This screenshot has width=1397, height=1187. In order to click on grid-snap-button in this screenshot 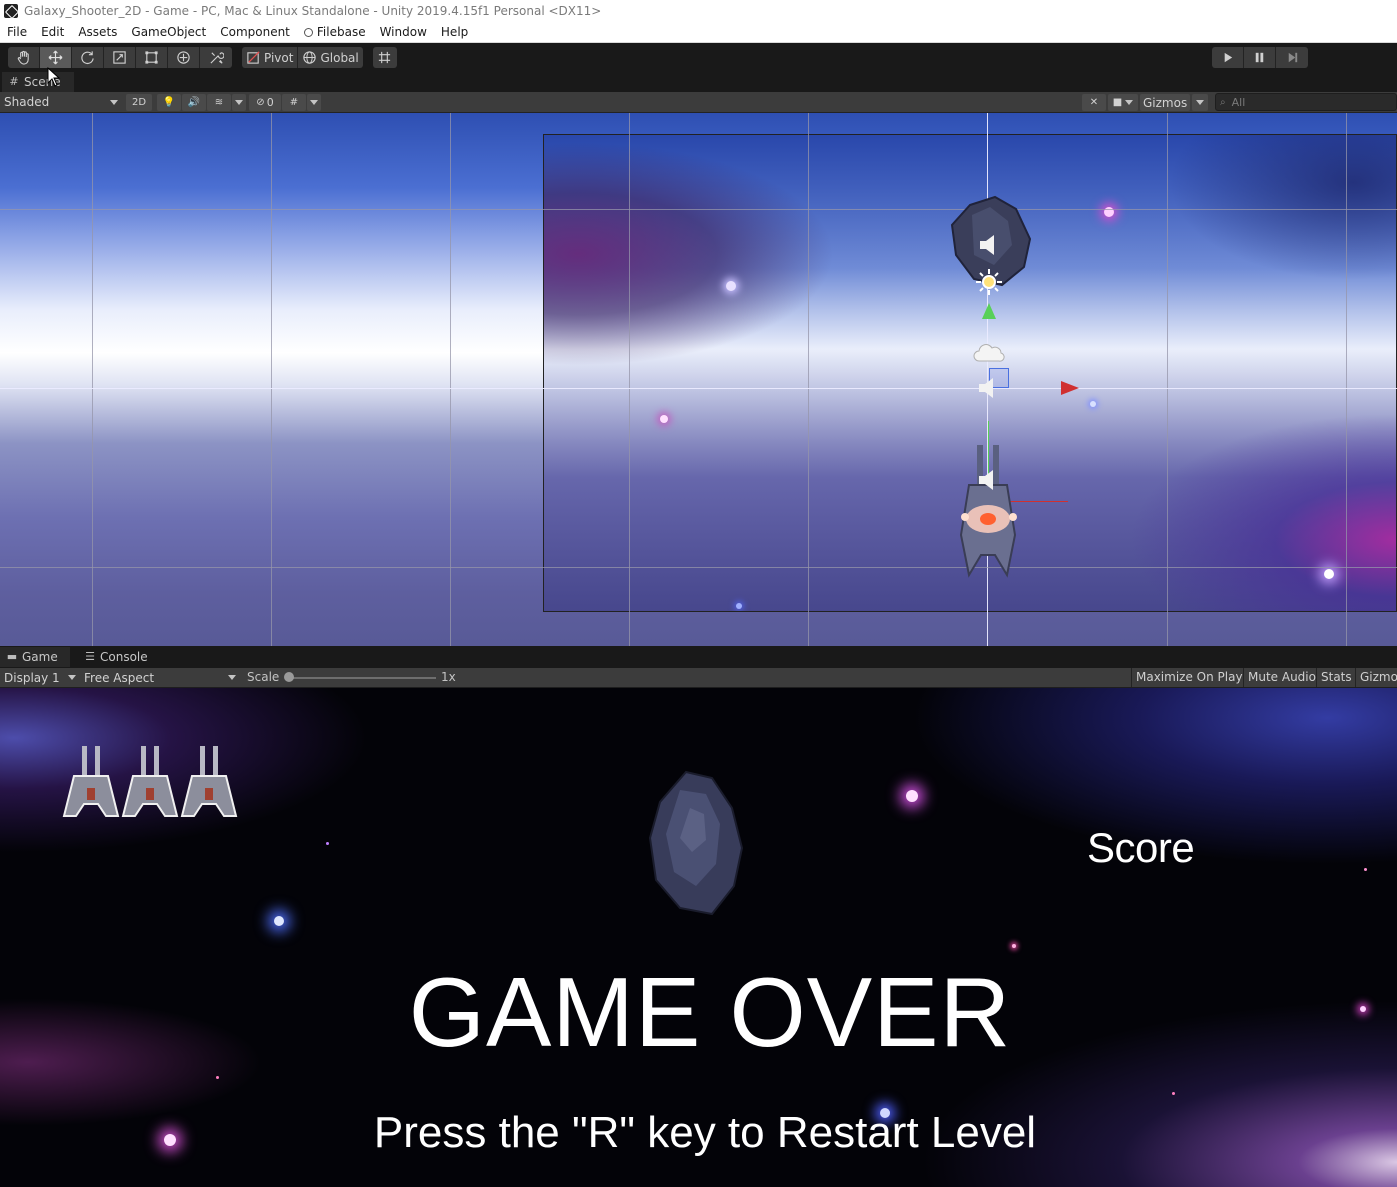, I will do `click(385, 57)`.